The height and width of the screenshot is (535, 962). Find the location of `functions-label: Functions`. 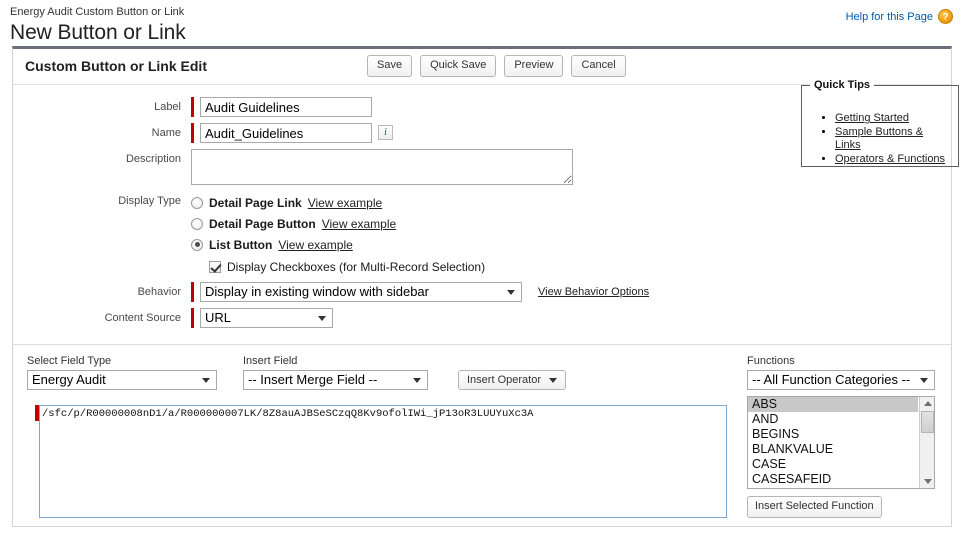

functions-label: Functions is located at coordinates (771, 361).